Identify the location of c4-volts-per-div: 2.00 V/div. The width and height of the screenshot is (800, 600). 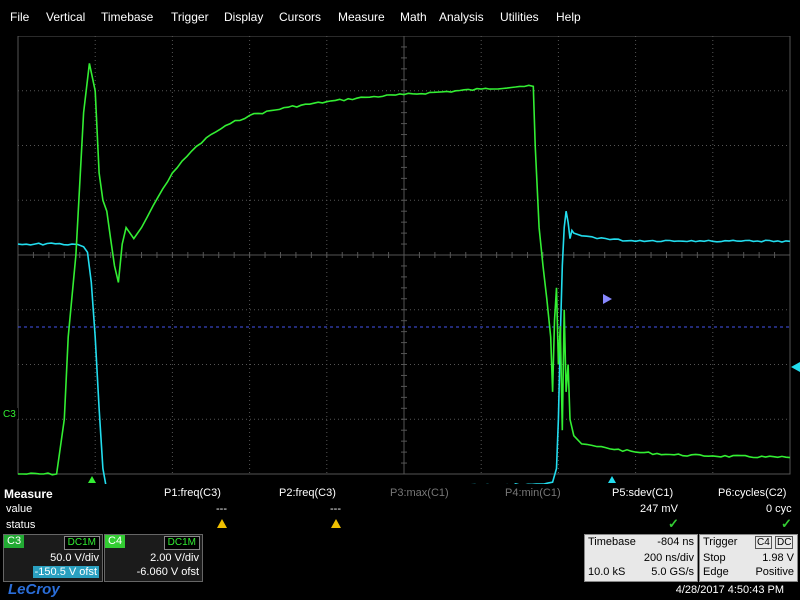
(174, 558).